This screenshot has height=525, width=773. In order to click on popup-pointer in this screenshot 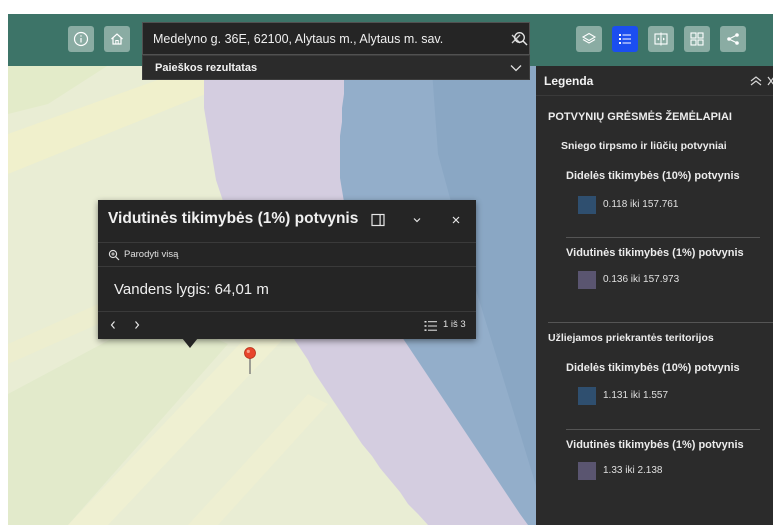, I will do `click(190, 343)`.